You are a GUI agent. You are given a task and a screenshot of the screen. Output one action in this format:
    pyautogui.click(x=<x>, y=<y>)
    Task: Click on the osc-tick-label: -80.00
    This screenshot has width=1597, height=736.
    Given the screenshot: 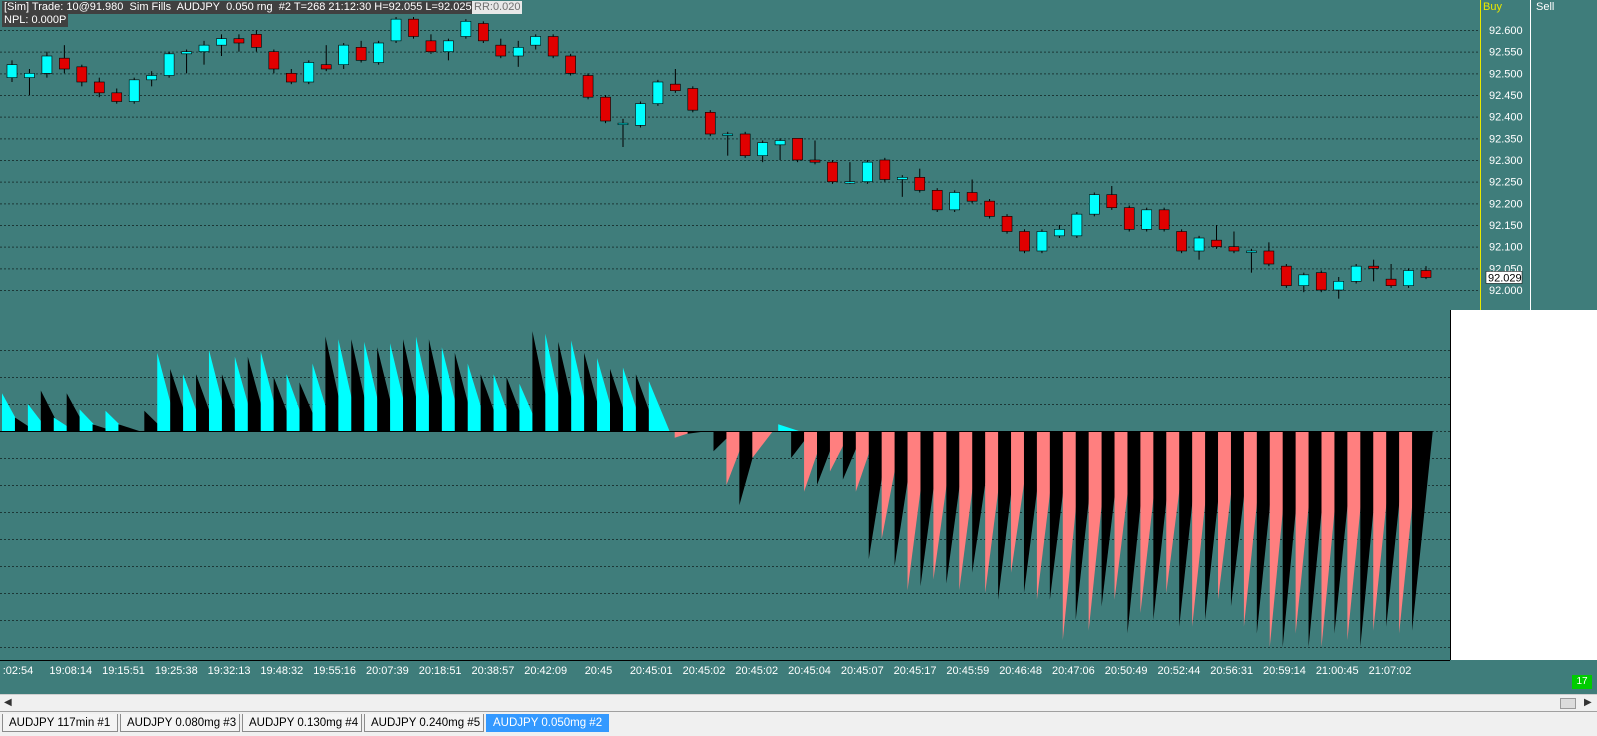 What is the action you would take?
    pyautogui.click(x=1470, y=540)
    